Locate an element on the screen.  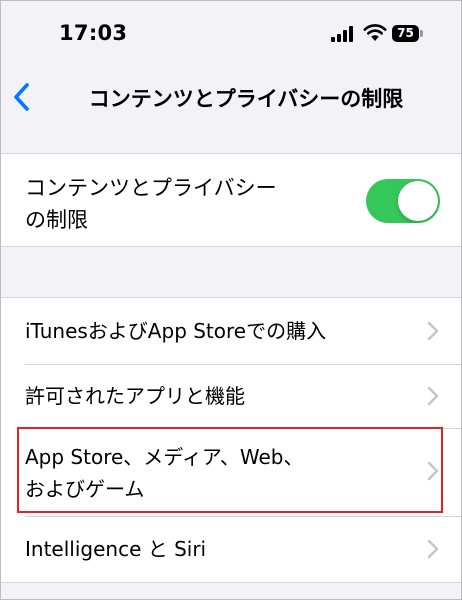
nav-bar: コンテンツとプライバシーの制限 is located at coordinates (231, 97).